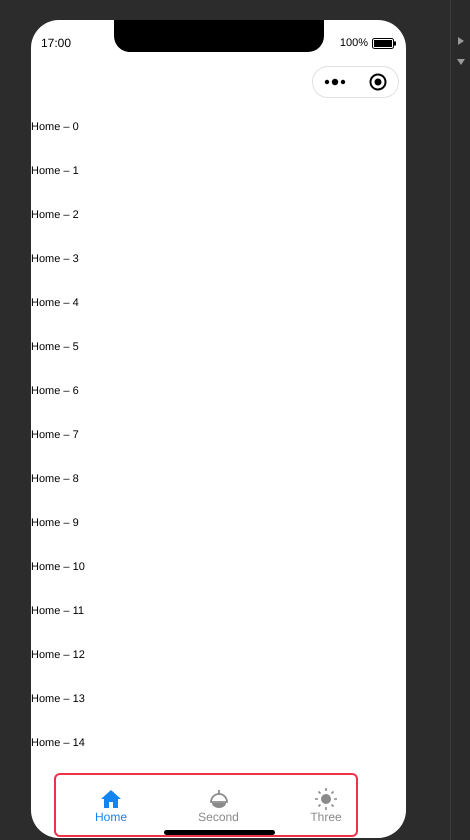  Describe the element at coordinates (461, 41) in the screenshot. I see `expand-icon` at that location.